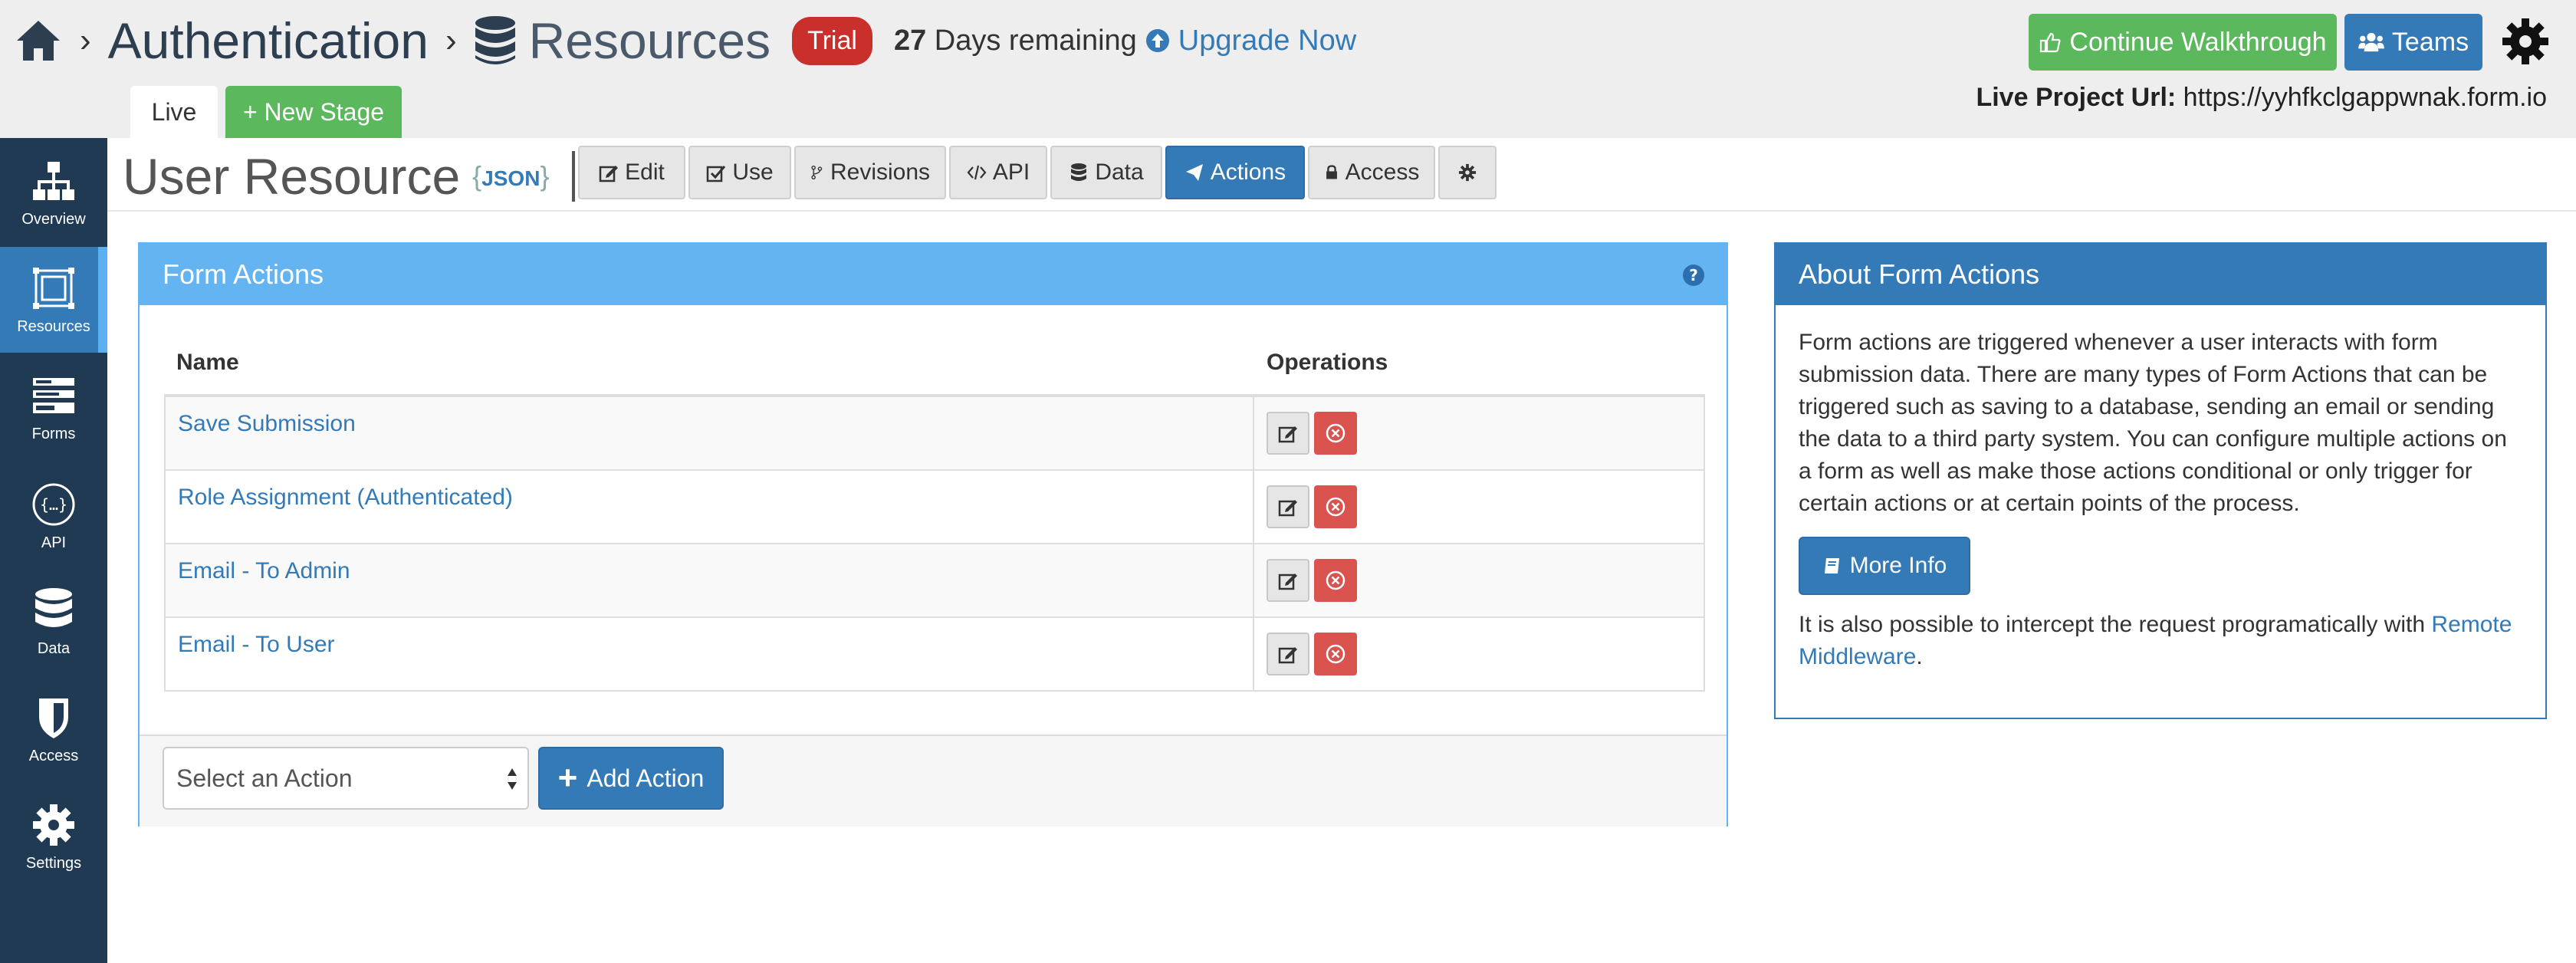 Image resolution: width=2576 pixels, height=963 pixels. I want to click on form-actions-title: Form Actions, so click(244, 274).